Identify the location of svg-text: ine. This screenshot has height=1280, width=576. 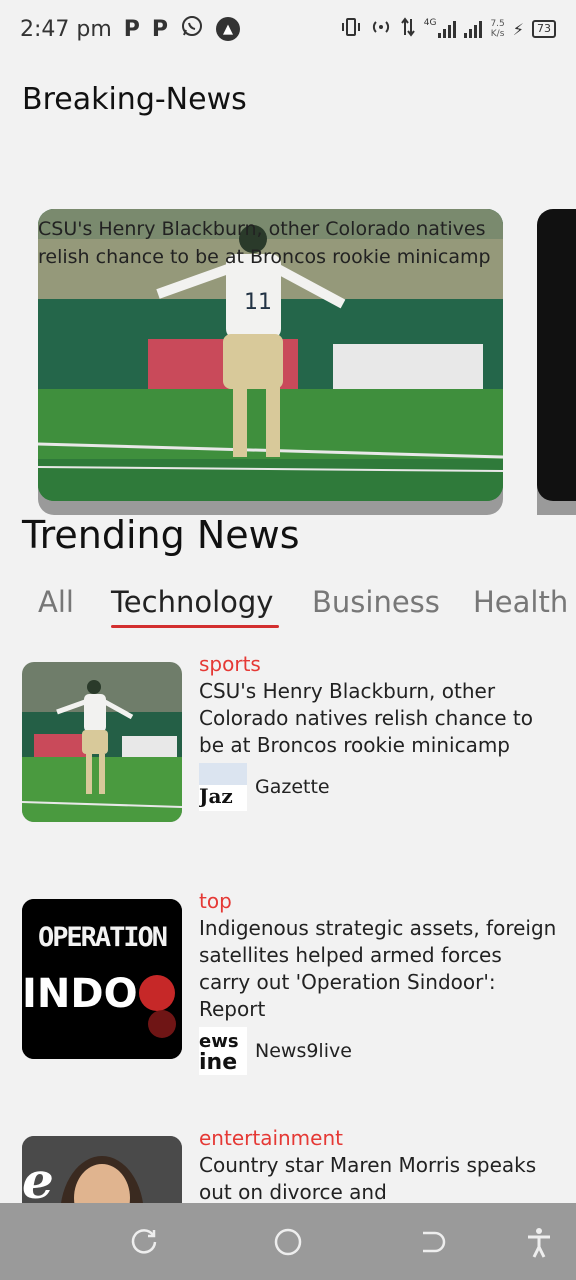
(218, 1062).